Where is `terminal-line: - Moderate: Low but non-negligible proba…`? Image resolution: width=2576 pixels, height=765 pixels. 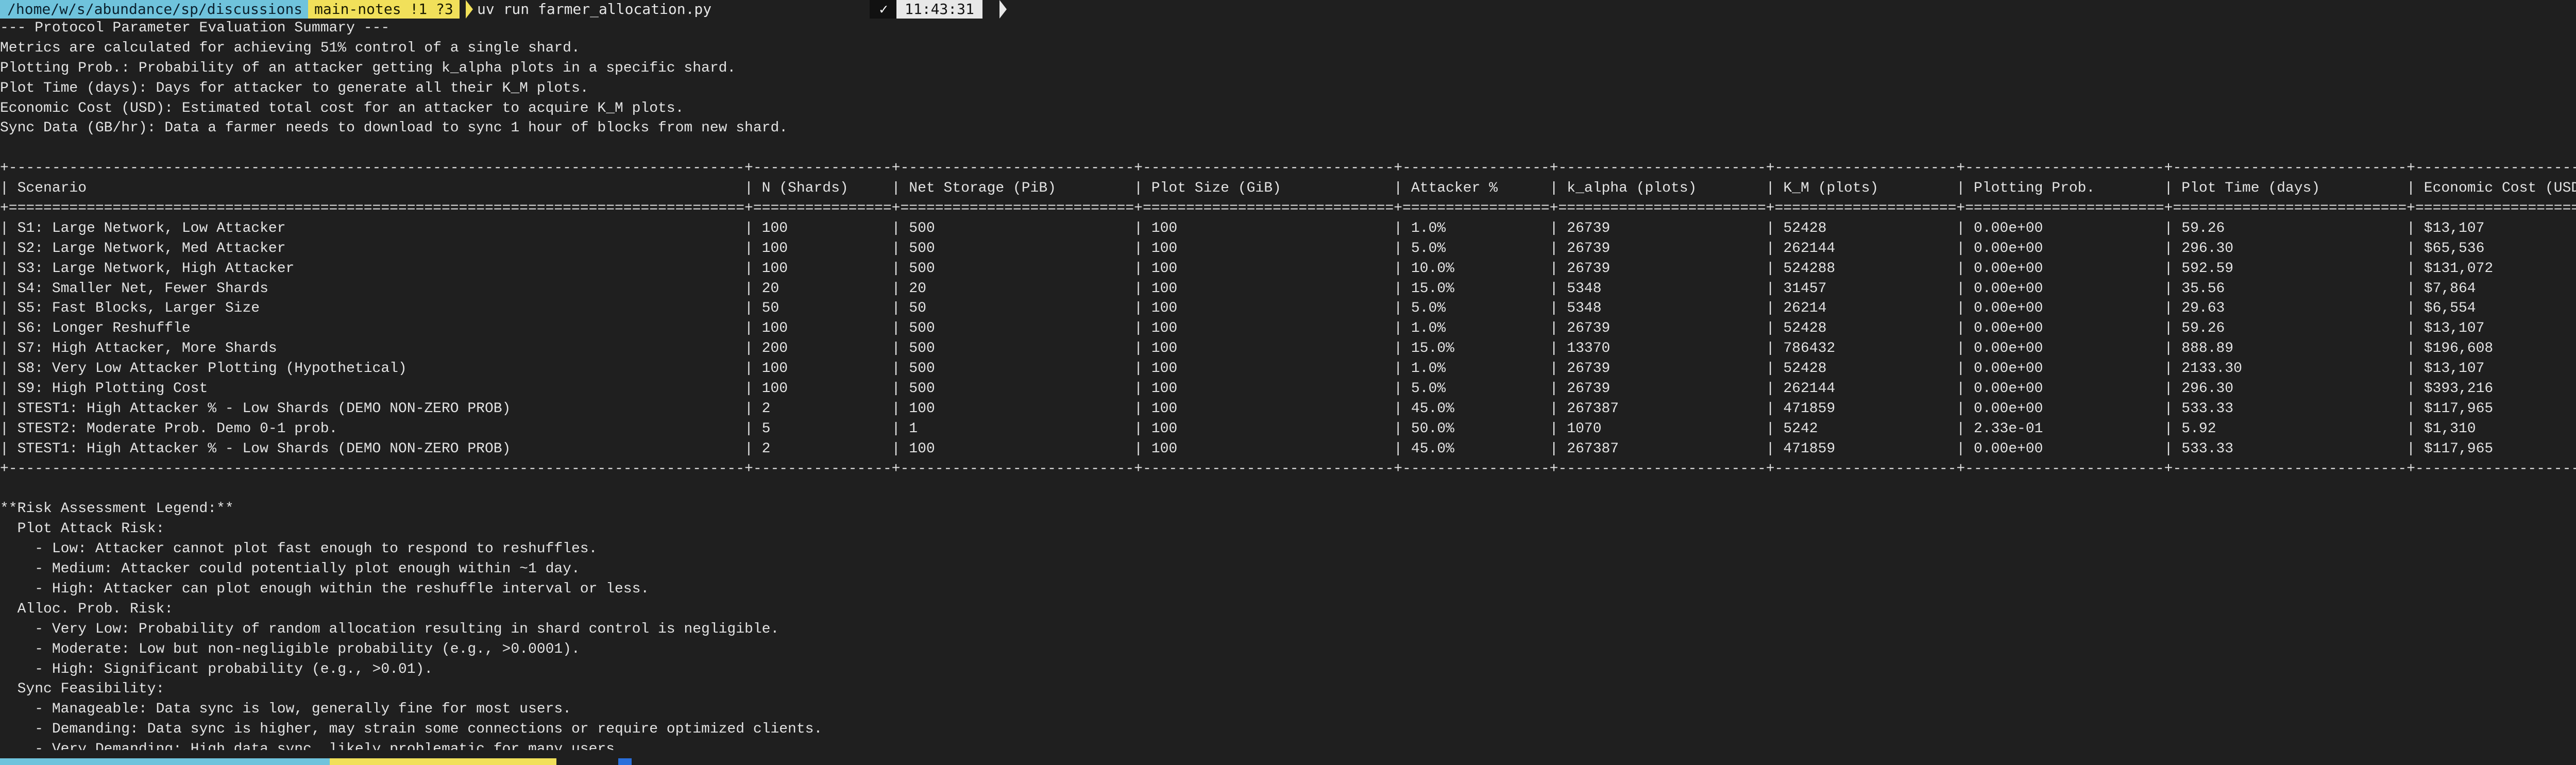 terminal-line: - Moderate: Low but non-negligible proba… is located at coordinates (290, 649).